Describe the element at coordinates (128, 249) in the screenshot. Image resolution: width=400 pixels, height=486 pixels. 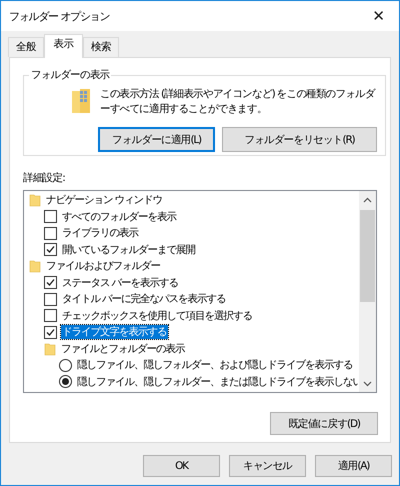
I see `option-label: 開いているフォルダーまで展開` at that location.